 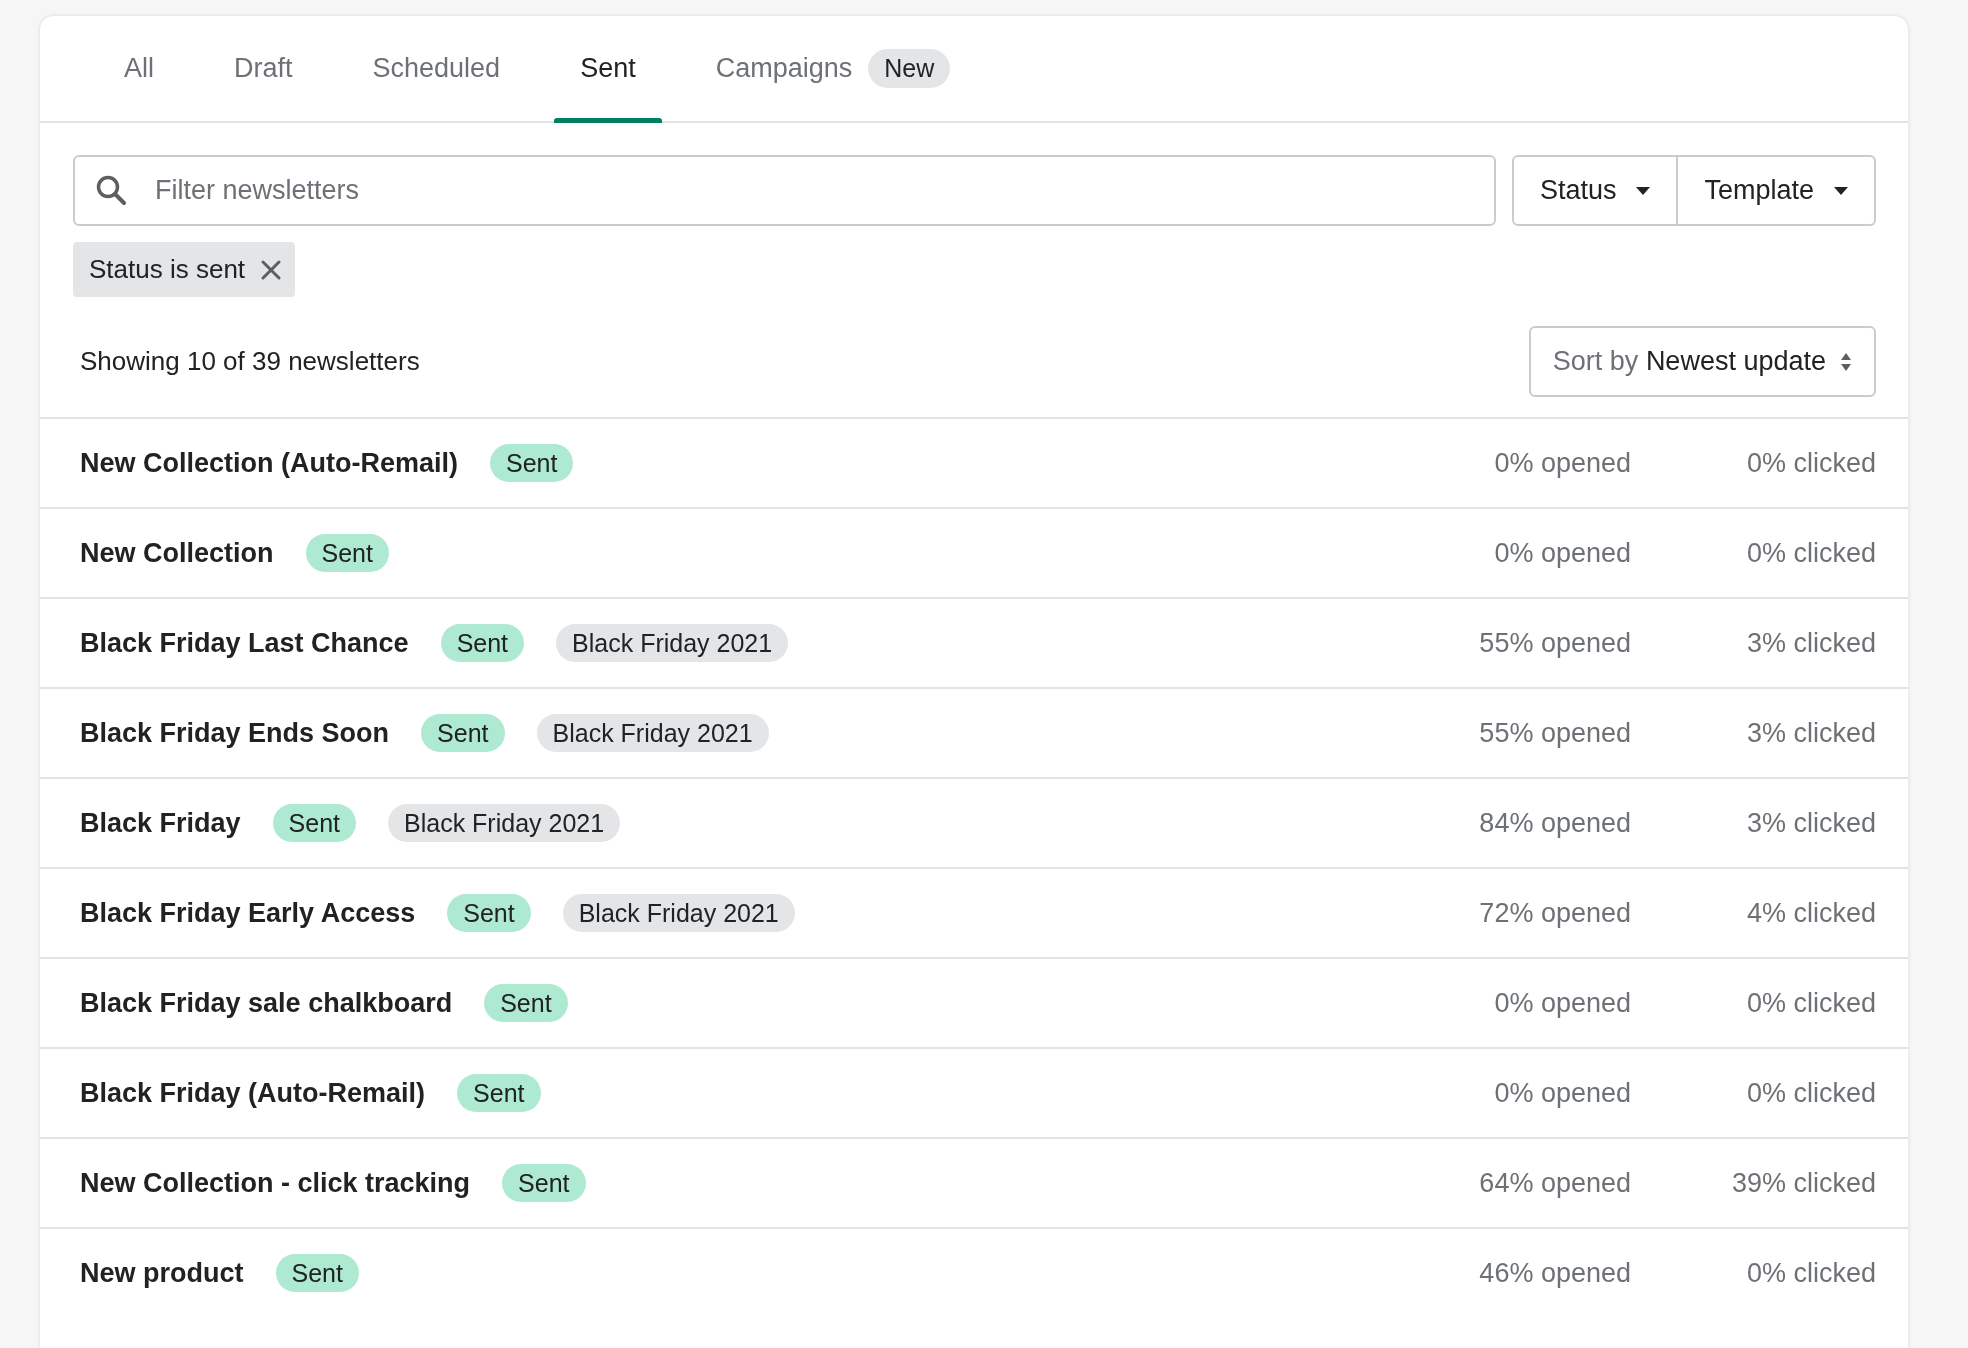 I want to click on tab: Draft, so click(x=263, y=68).